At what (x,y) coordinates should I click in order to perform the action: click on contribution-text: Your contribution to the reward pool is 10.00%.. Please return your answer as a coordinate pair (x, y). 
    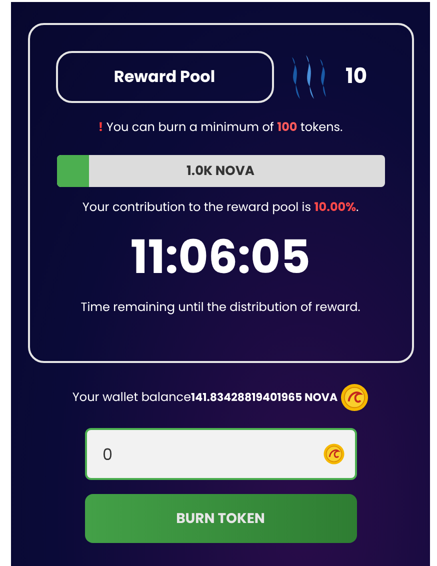
    Looking at the image, I should click on (220, 208).